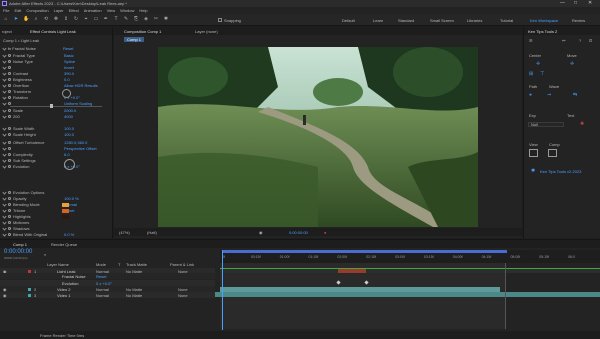  What do you see at coordinates (206, 31) in the screenshot?
I see `tab-layer: Layer (none)` at bounding box center [206, 31].